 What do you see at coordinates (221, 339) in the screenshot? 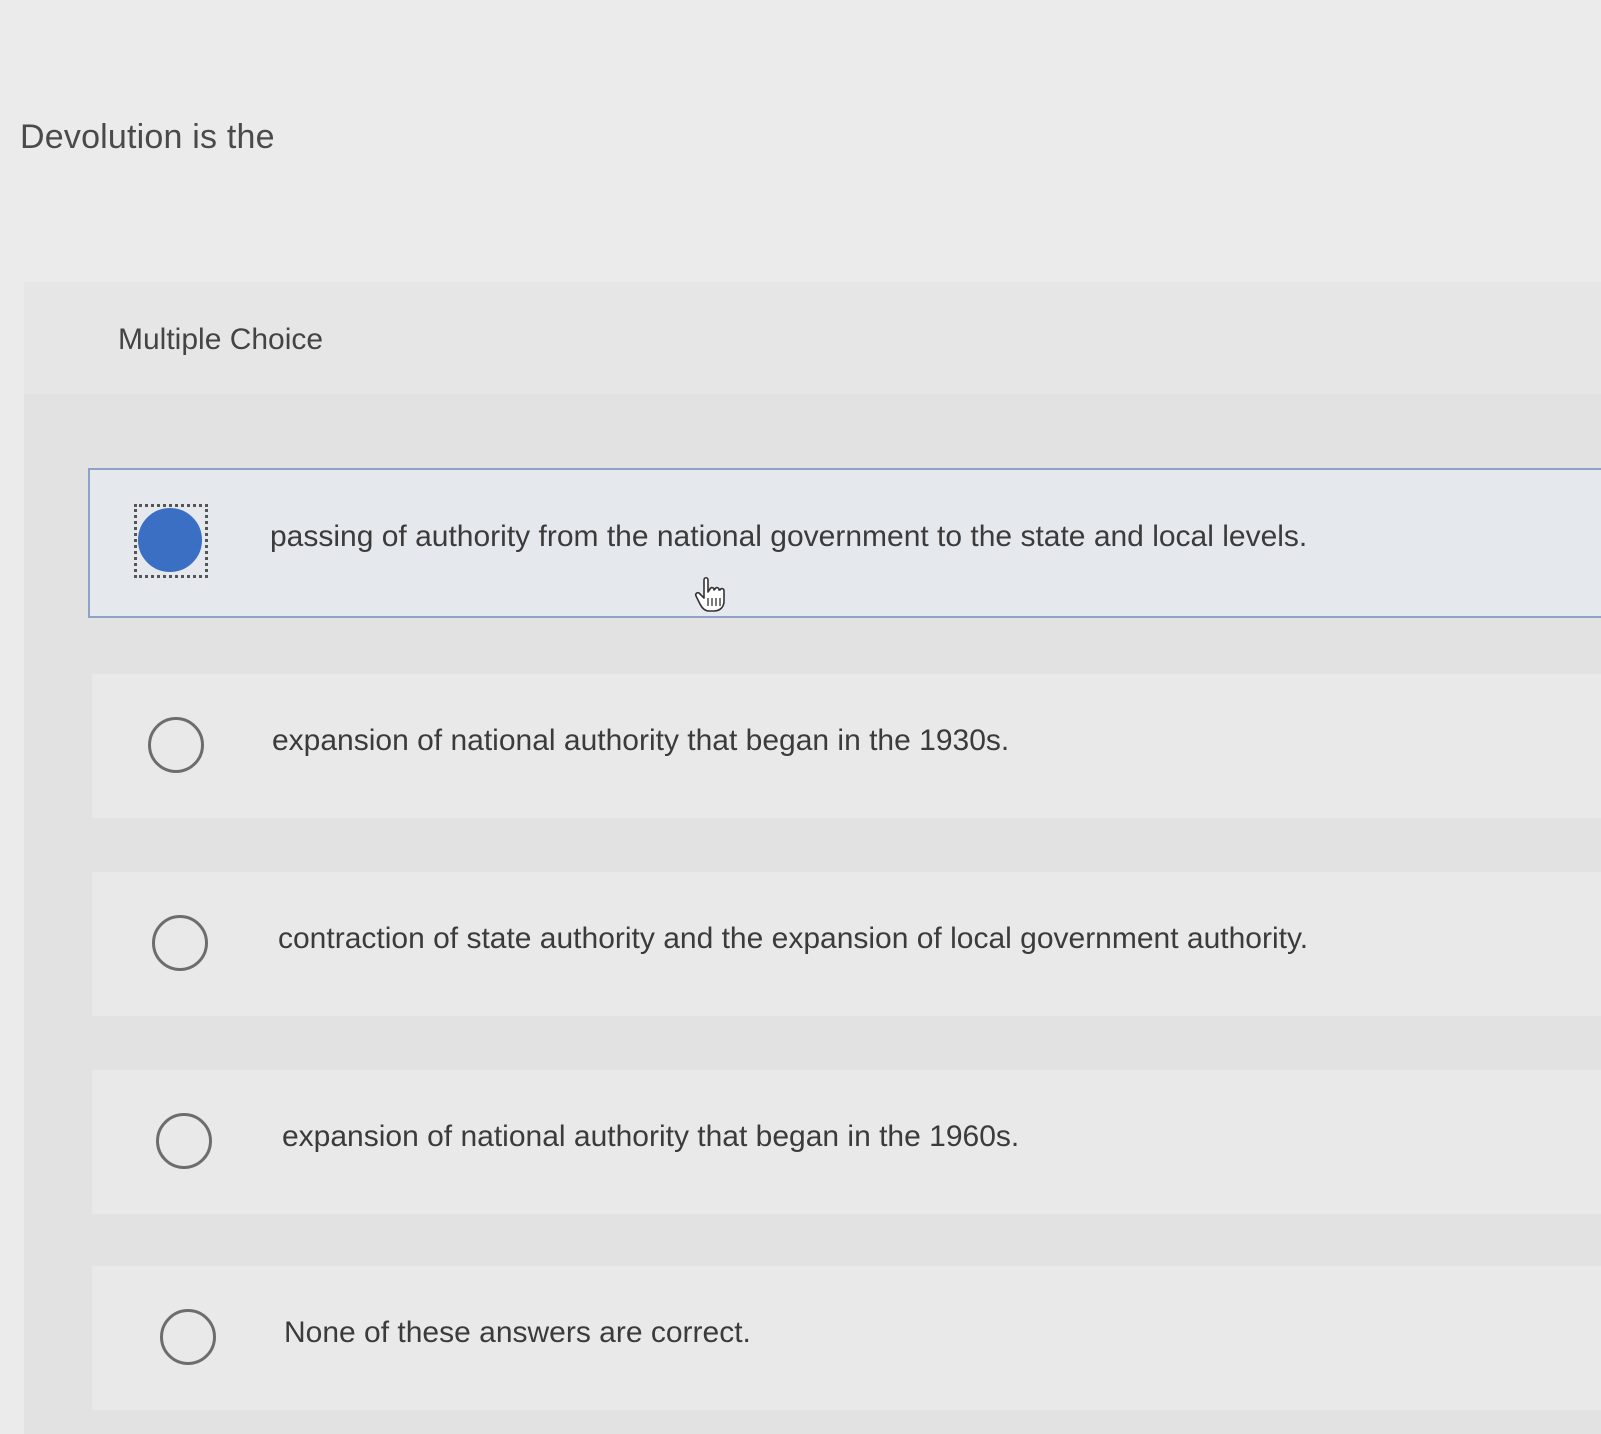
I see `question-type-label: Multiple Choice` at bounding box center [221, 339].